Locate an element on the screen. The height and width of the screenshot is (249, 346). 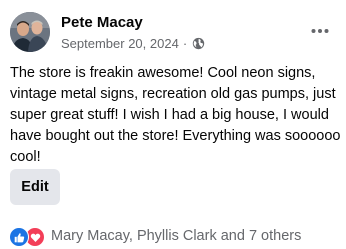
reaction-icons is located at coordinates (28, 236).